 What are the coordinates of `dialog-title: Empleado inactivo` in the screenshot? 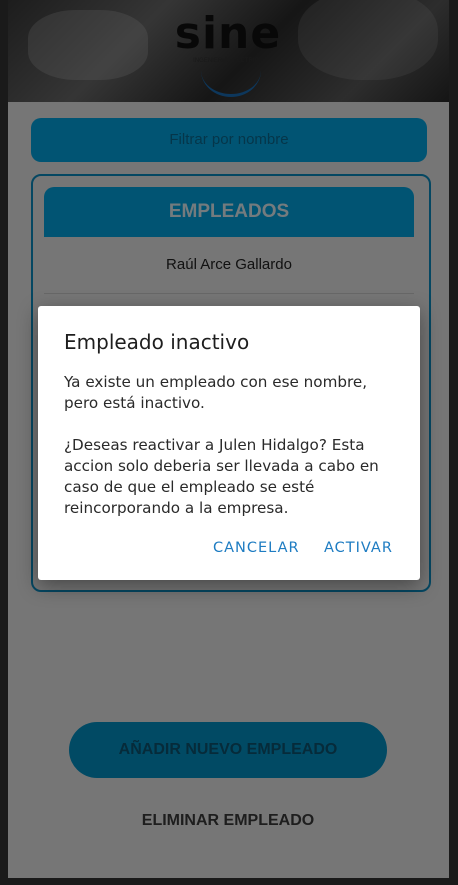 It's located at (157, 342).